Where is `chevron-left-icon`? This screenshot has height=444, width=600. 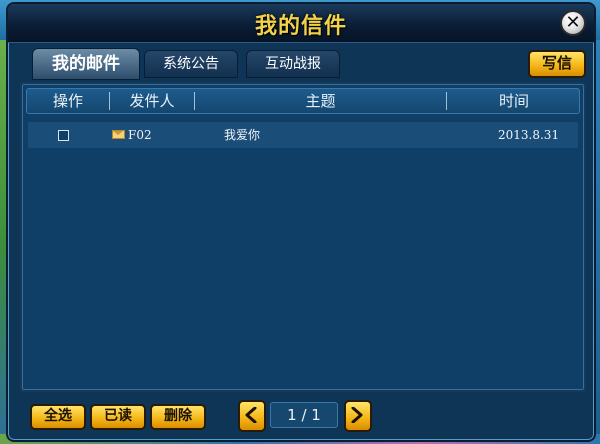 chevron-left-icon is located at coordinates (251, 415).